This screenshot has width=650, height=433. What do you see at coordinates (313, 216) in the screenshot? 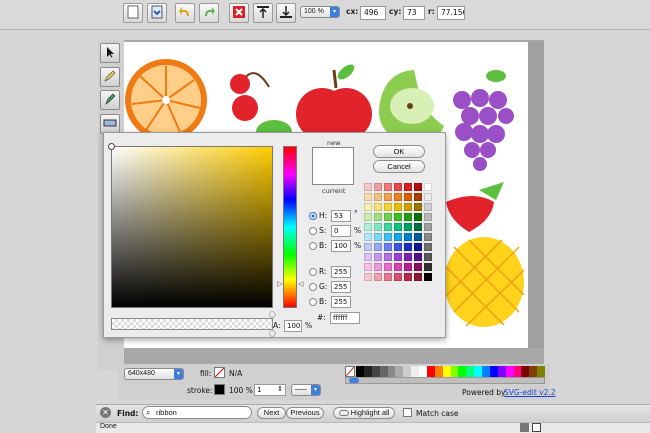
I see `hue-radio` at bounding box center [313, 216].